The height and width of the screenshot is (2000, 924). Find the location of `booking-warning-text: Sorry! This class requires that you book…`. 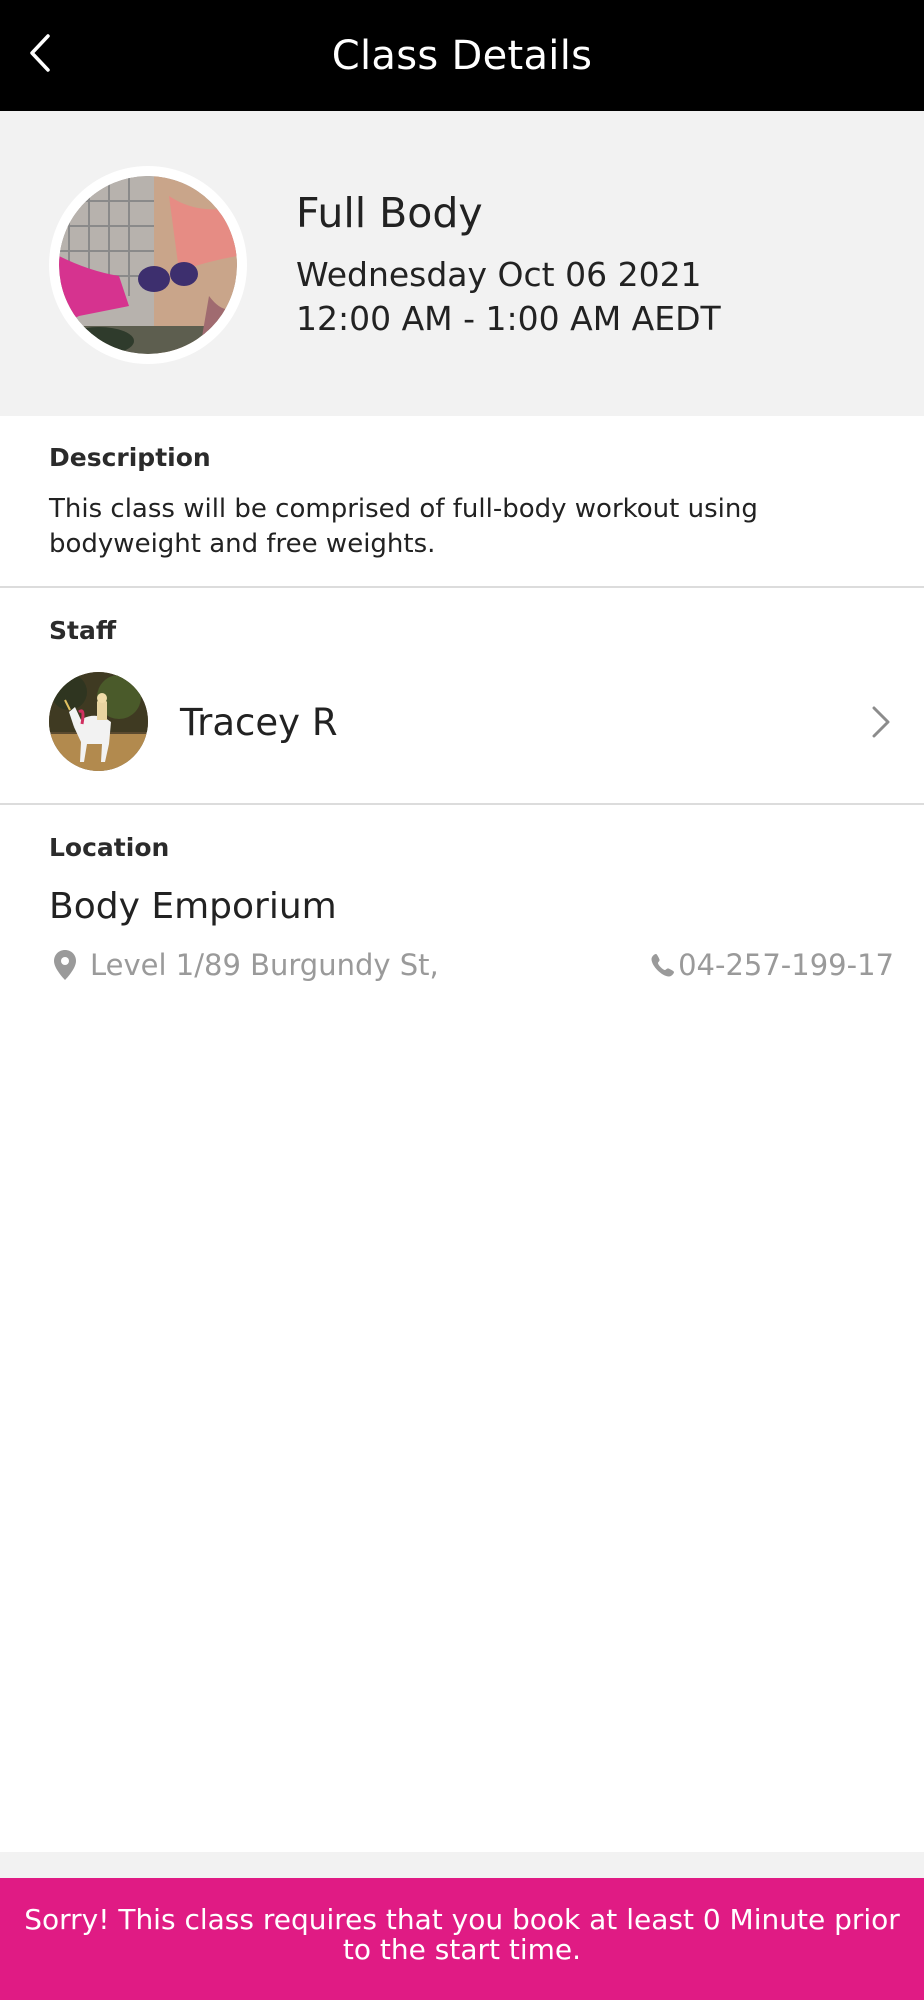

booking-warning-text: Sorry! This class requires that you book… is located at coordinates (462, 1934).